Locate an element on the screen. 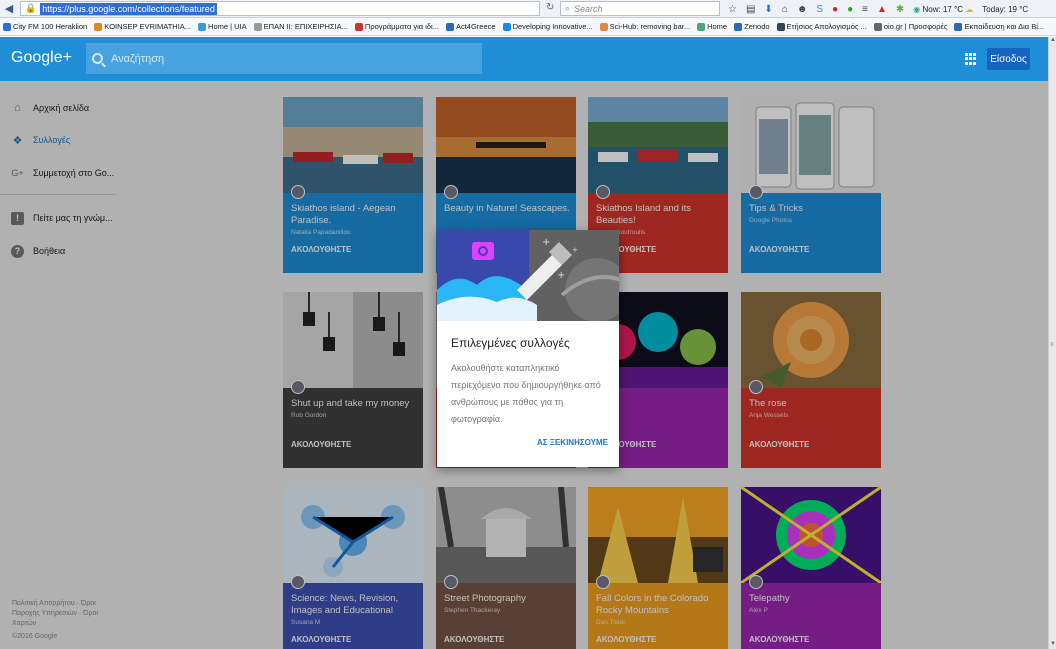 The image size is (1056, 649). download-icon: ⬇ is located at coordinates (768, 9).